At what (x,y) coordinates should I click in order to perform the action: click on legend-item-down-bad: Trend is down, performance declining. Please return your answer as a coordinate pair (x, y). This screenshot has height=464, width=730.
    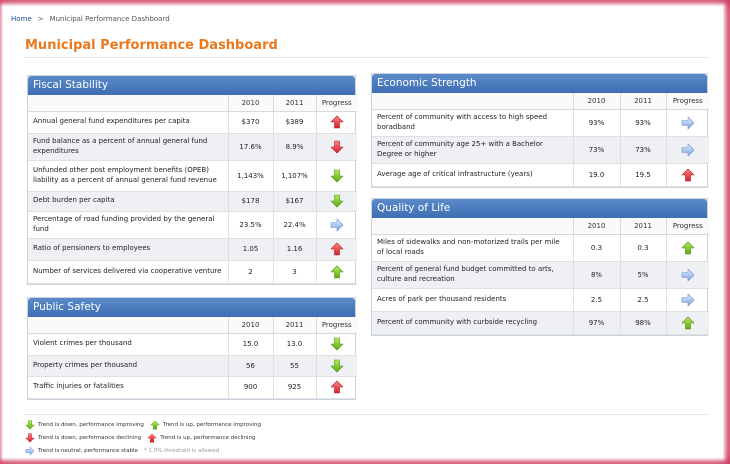
    Looking at the image, I should click on (83, 438).